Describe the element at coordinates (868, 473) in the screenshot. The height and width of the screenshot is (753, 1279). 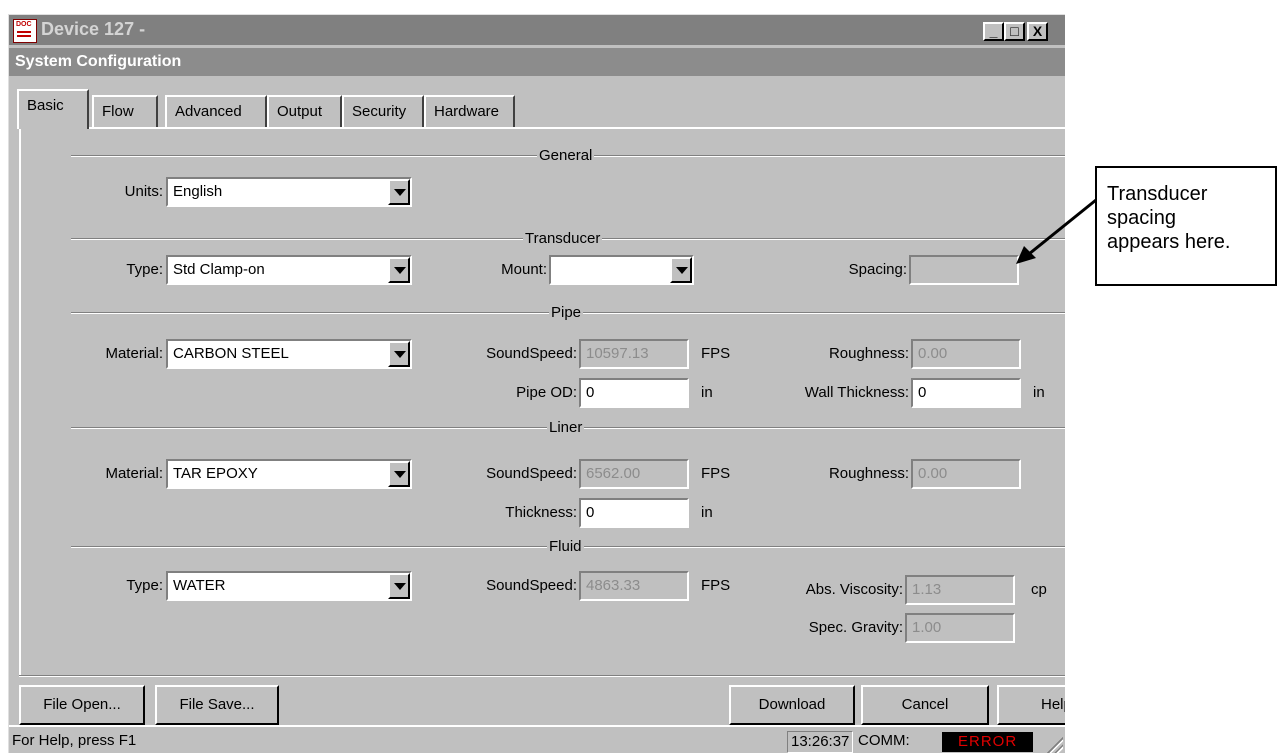
I see `liner-roughness-label: Roughness:` at that location.